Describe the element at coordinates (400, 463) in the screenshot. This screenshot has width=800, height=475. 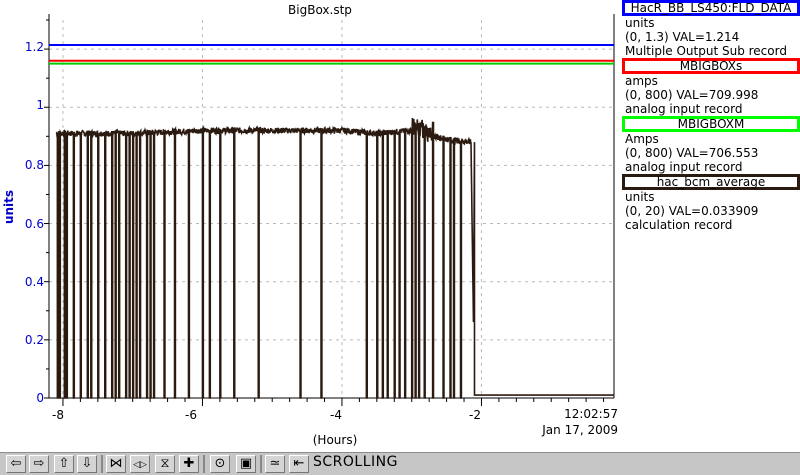
I see `toolbar: ⇦ ⇨ ⇧ ⇩ ⋈ ◁▷ ⧖ ✚ ⊙ ▣ ≃ ⇤ SCROLLING` at that location.